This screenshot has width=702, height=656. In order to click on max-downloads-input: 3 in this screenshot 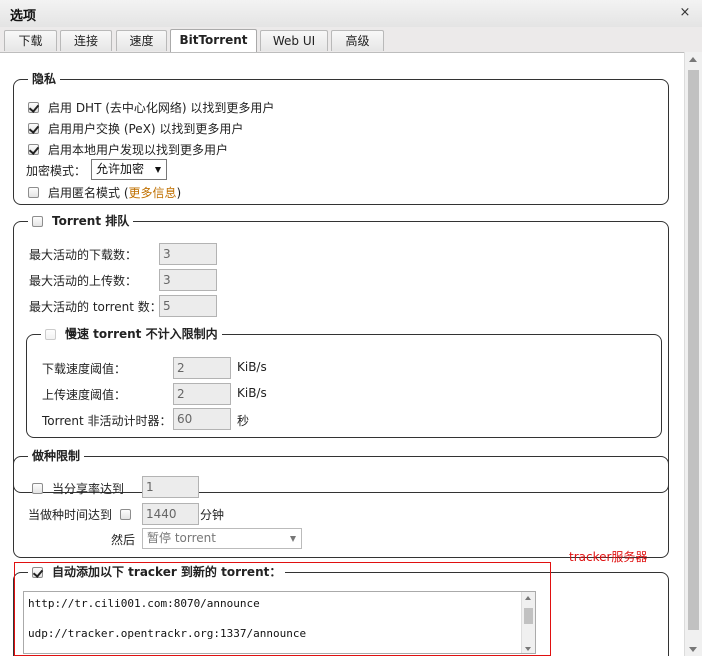, I will do `click(188, 254)`.